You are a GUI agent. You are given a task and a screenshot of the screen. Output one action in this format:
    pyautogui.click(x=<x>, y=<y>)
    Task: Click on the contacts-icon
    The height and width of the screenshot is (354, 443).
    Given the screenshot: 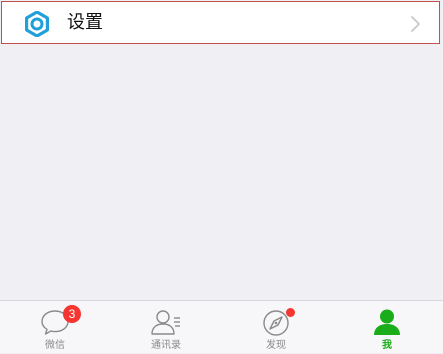 What is the action you would take?
    pyautogui.click(x=165, y=322)
    